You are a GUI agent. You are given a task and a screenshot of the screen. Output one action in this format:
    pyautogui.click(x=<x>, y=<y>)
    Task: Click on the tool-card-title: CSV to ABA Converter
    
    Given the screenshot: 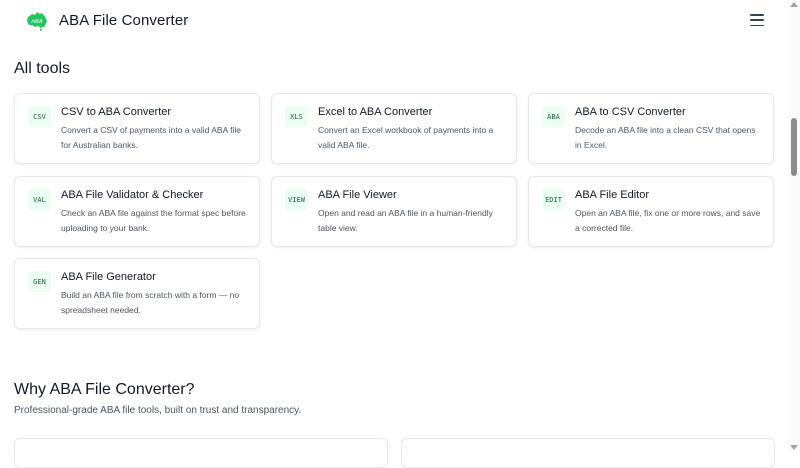 What is the action you would take?
    pyautogui.click(x=116, y=112)
    